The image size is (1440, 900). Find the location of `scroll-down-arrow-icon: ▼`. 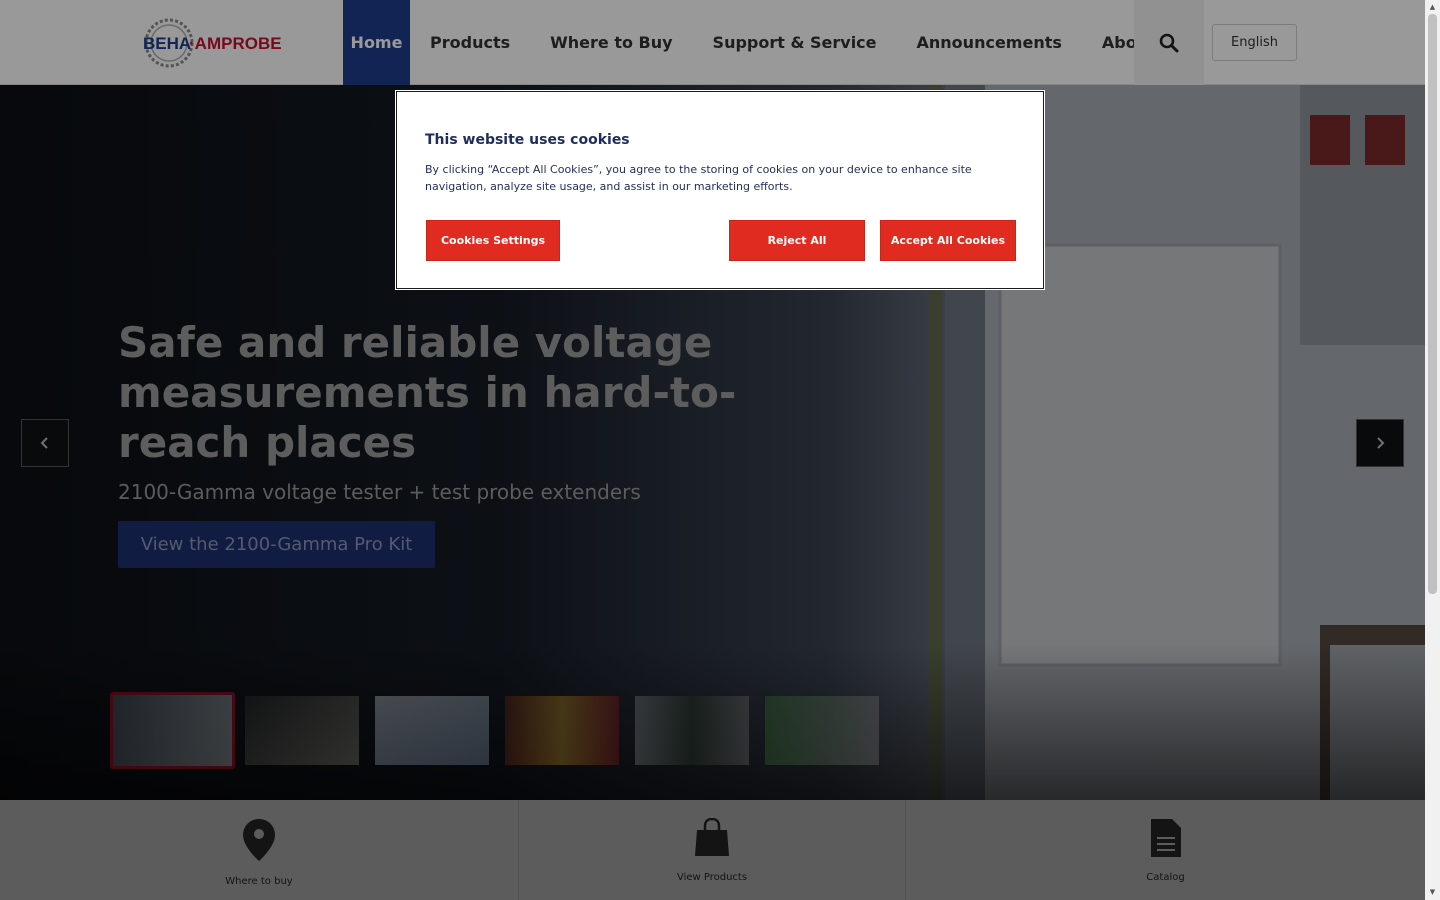

scroll-down-arrow-icon: ▼ is located at coordinates (1432, 892).